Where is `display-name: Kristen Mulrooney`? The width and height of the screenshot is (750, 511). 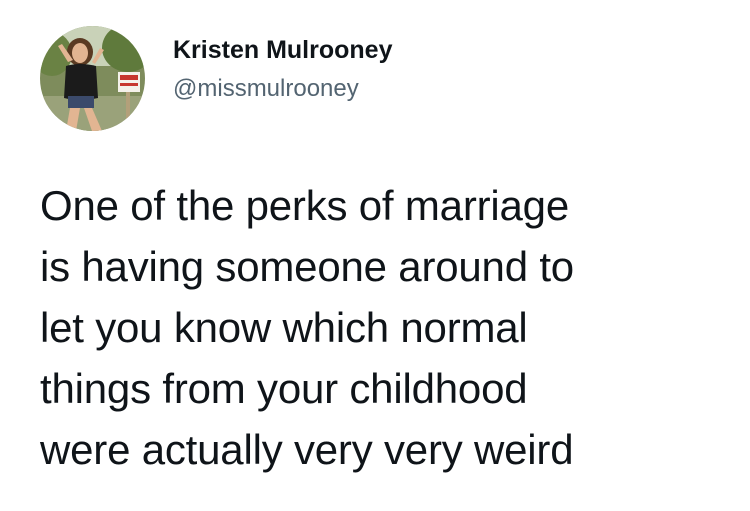 display-name: Kristen Mulrooney is located at coordinates (282, 50).